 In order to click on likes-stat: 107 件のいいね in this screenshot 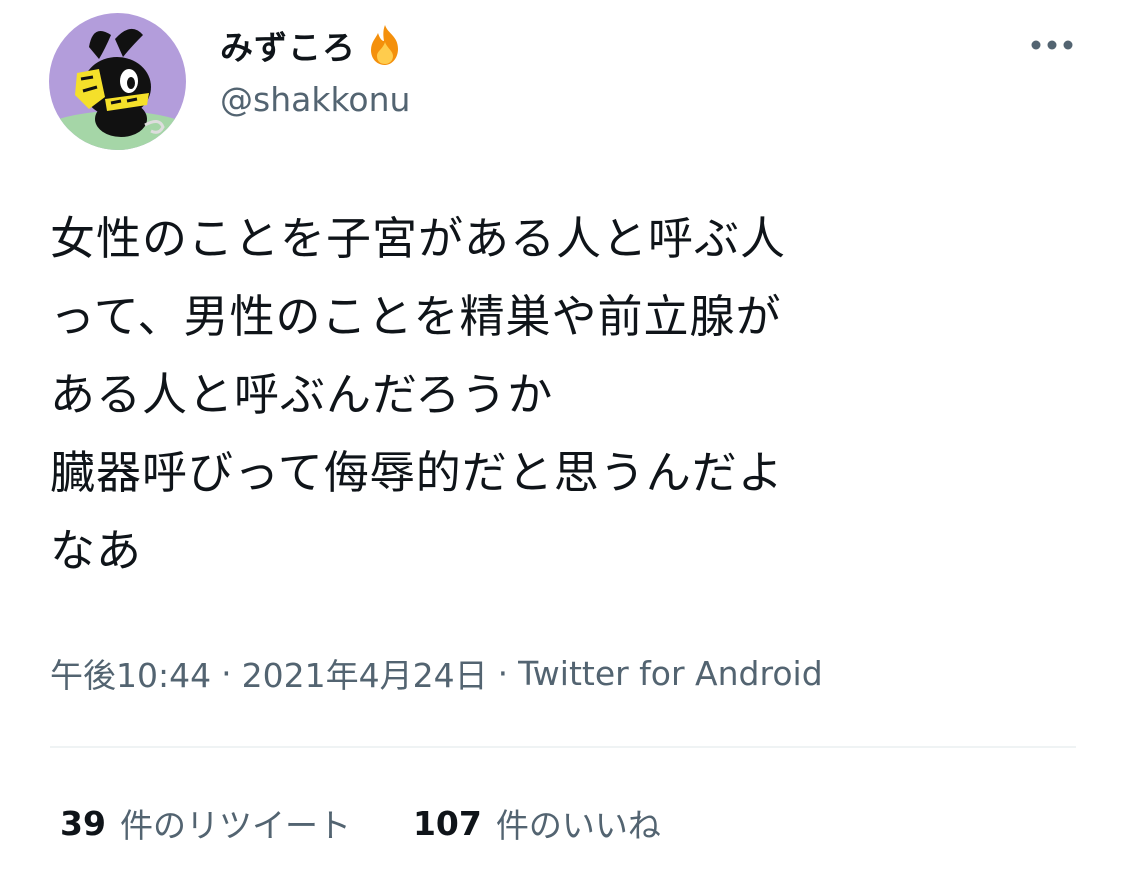, I will do `click(537, 823)`.